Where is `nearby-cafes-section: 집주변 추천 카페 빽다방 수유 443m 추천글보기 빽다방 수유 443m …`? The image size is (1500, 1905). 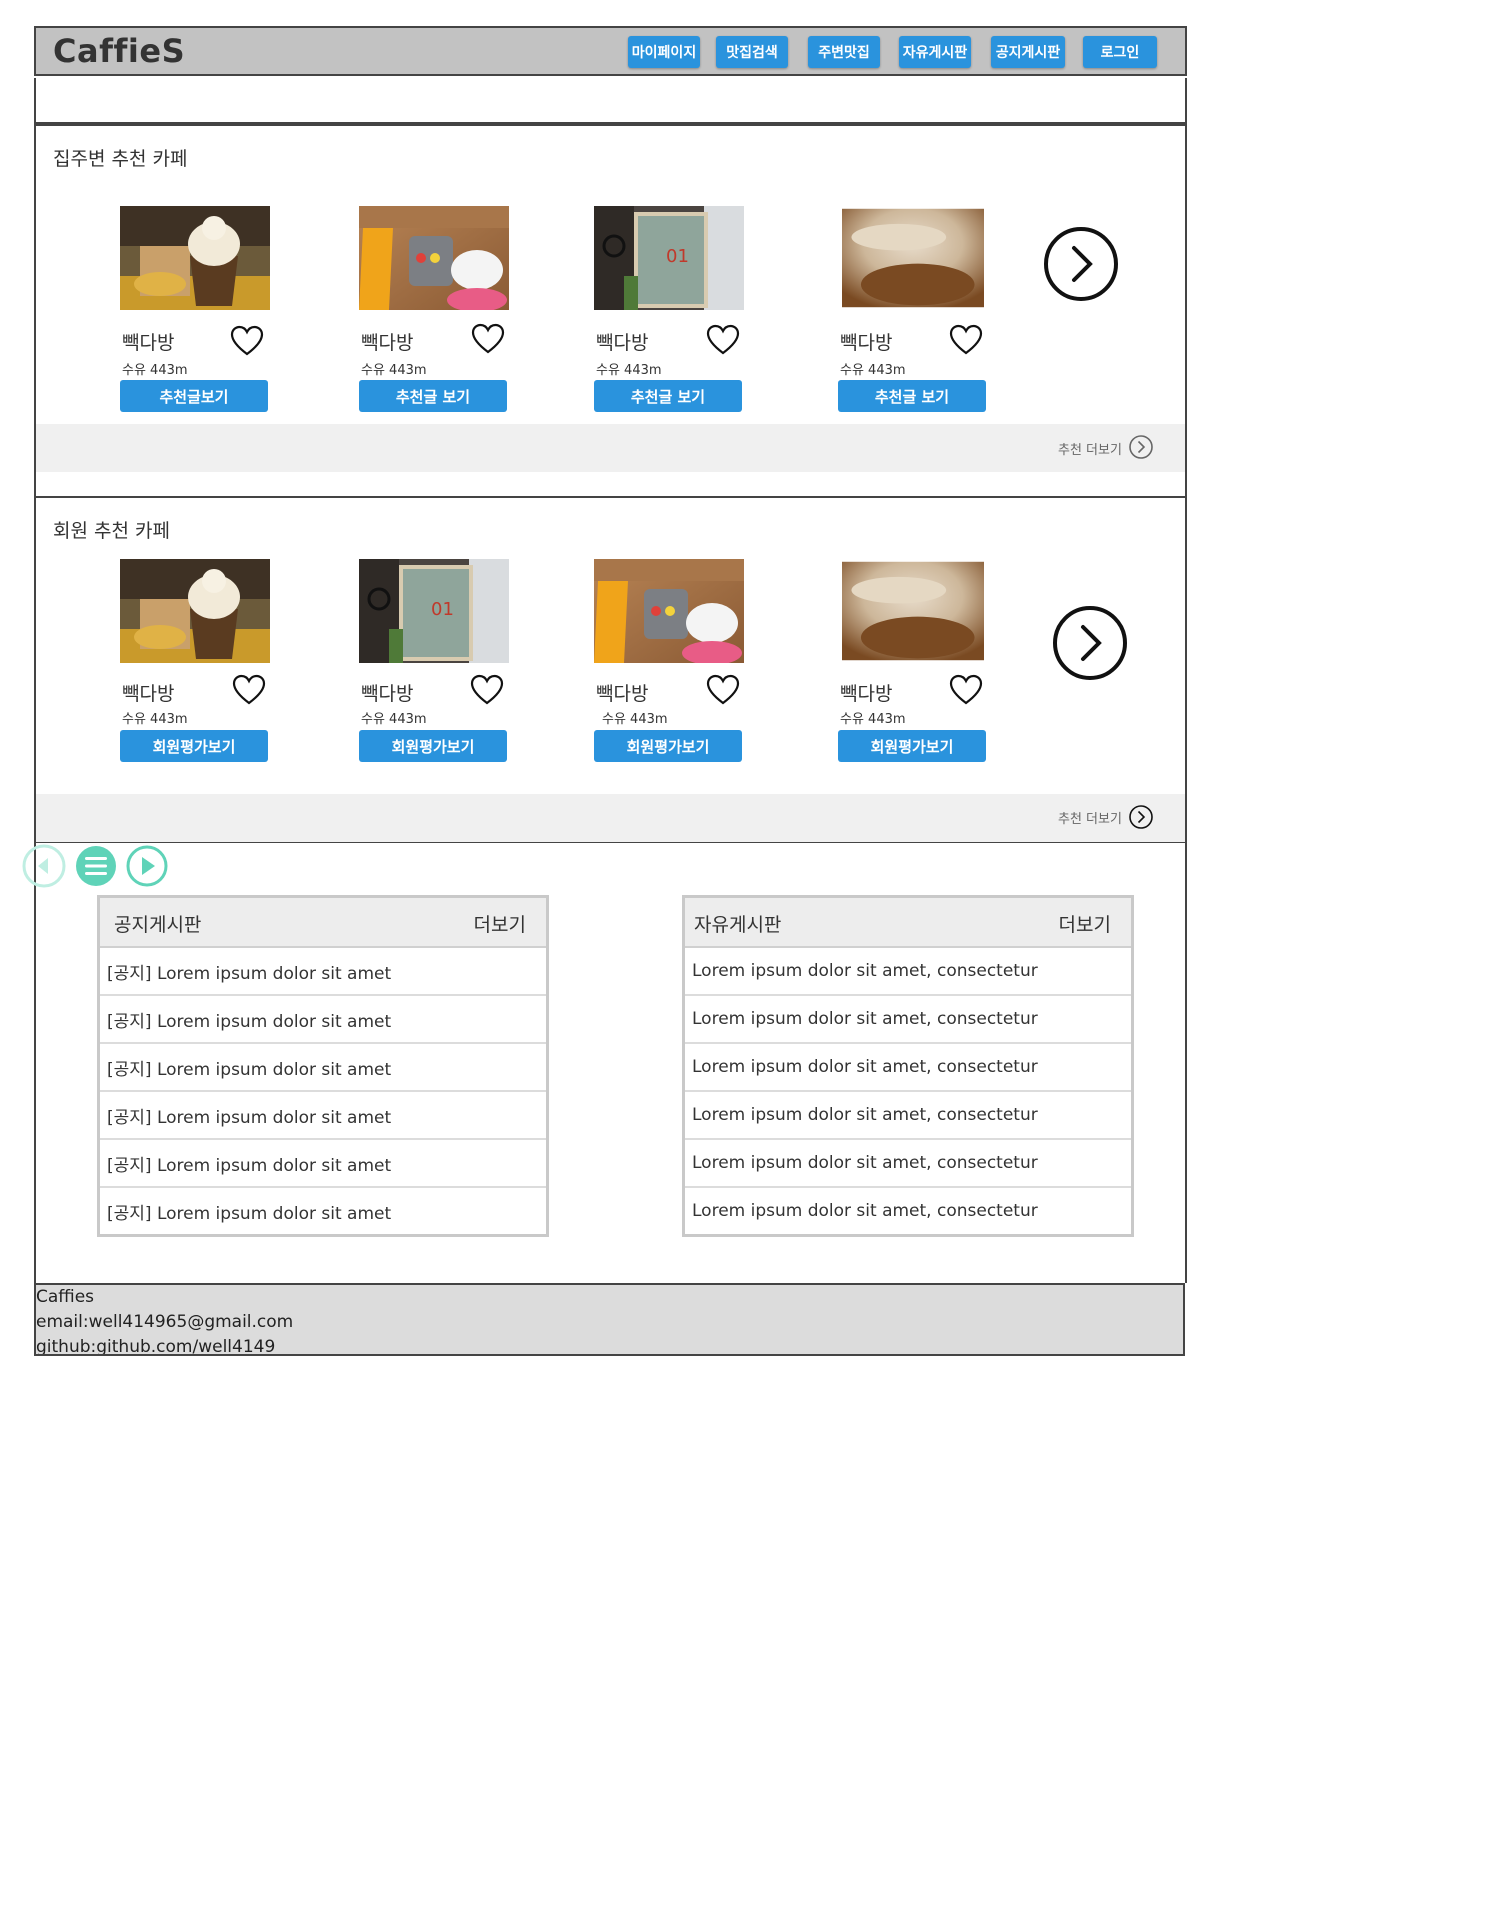 nearby-cafes-section: 집주변 추천 카페 빽다방 수유 443m 추천글보기 빽다방 수유 443m … is located at coordinates (610, 298).